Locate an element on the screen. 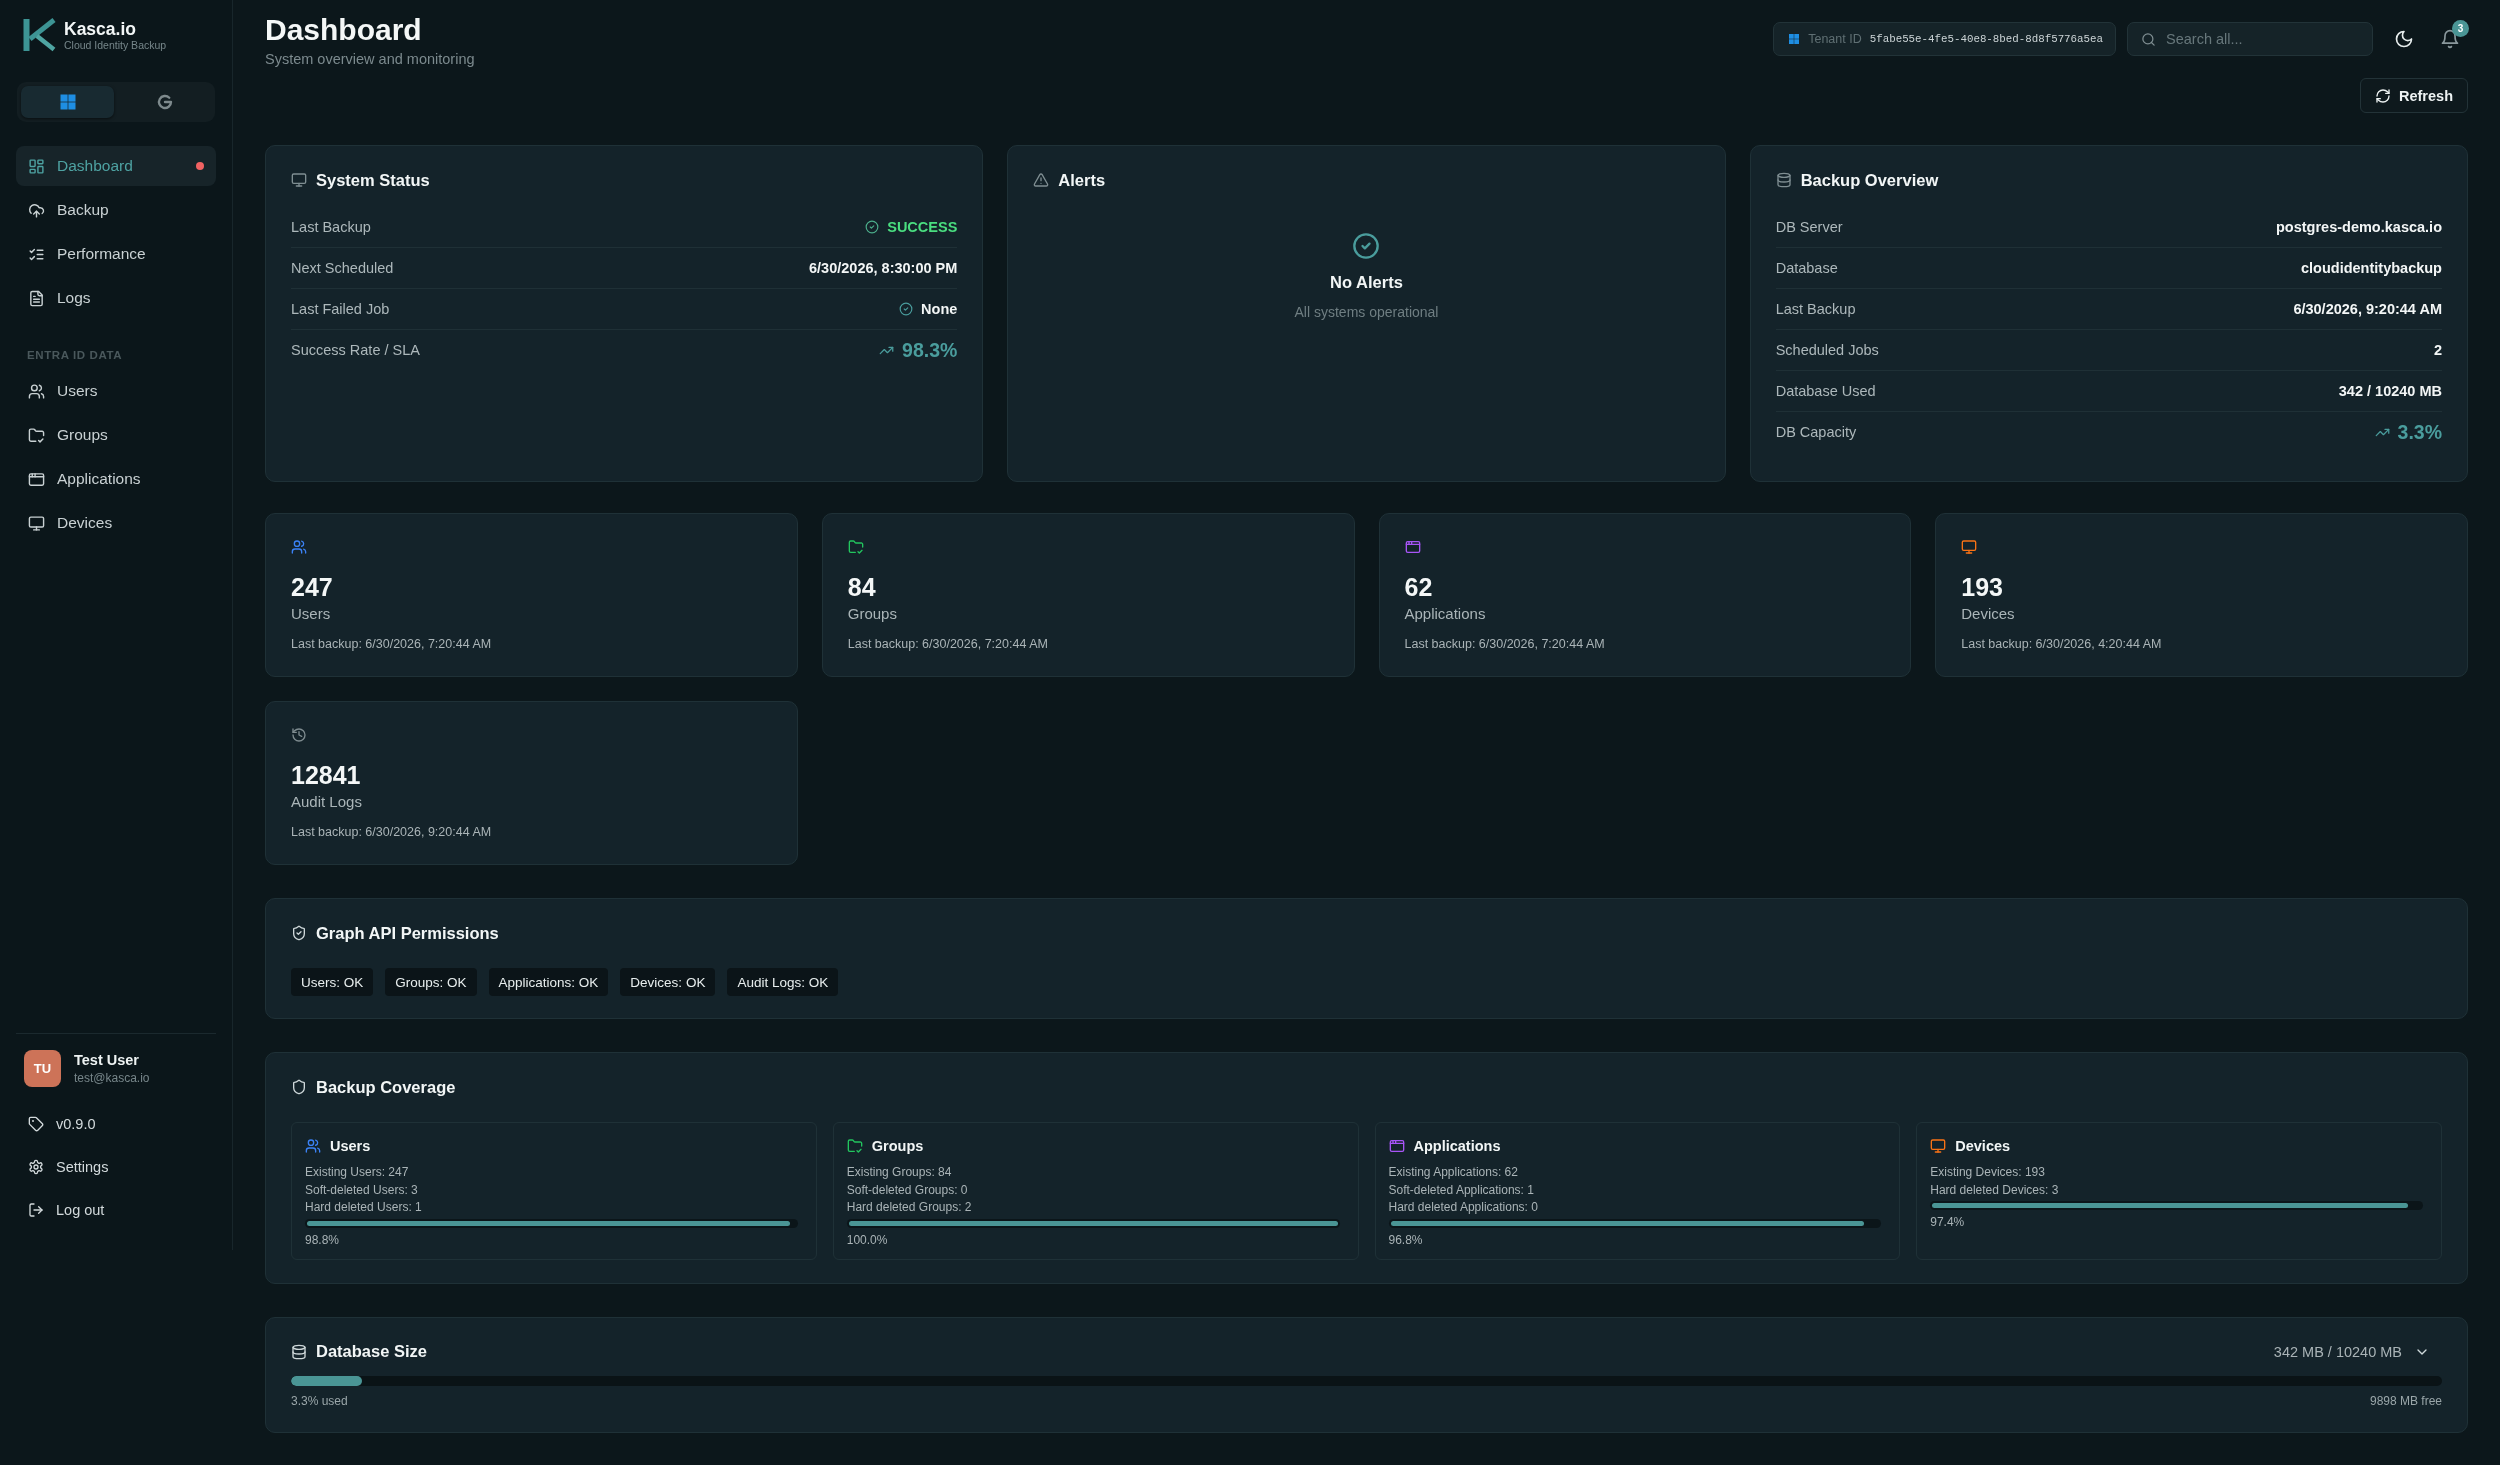 The image size is (2500, 1465). coverage-percent: 96.8% is located at coordinates (1405, 1240).